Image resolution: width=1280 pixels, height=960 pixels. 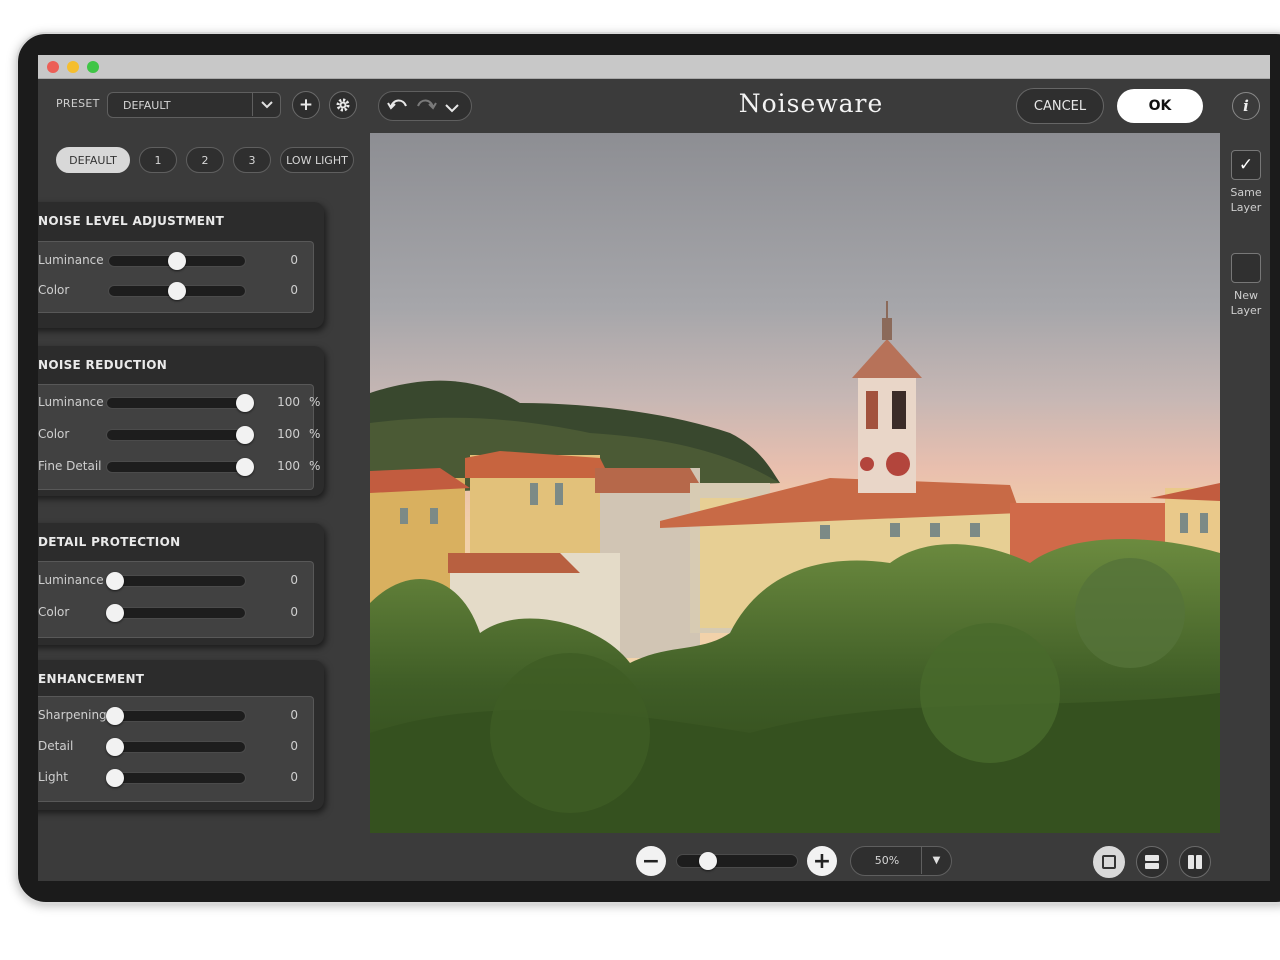 I want to click on split-vertical-icon, so click(x=1195, y=862).